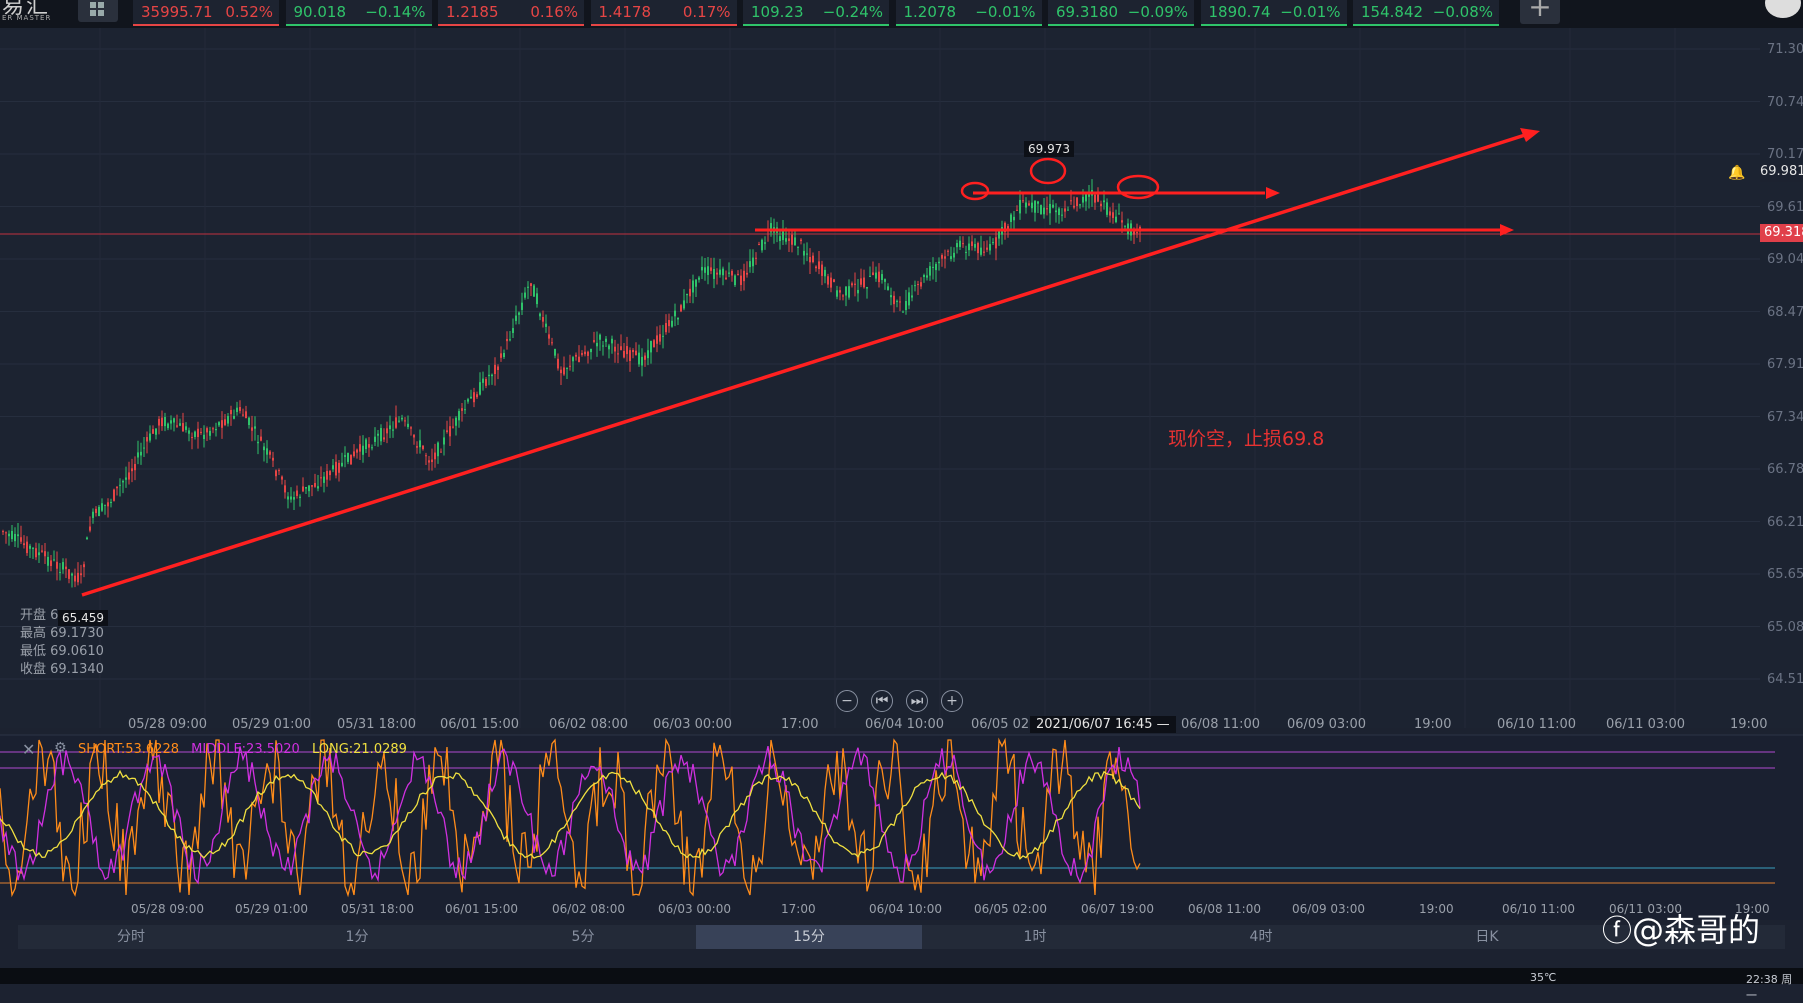 The image size is (1803, 1003). I want to click on timeframe-tab: 5分, so click(583, 937).